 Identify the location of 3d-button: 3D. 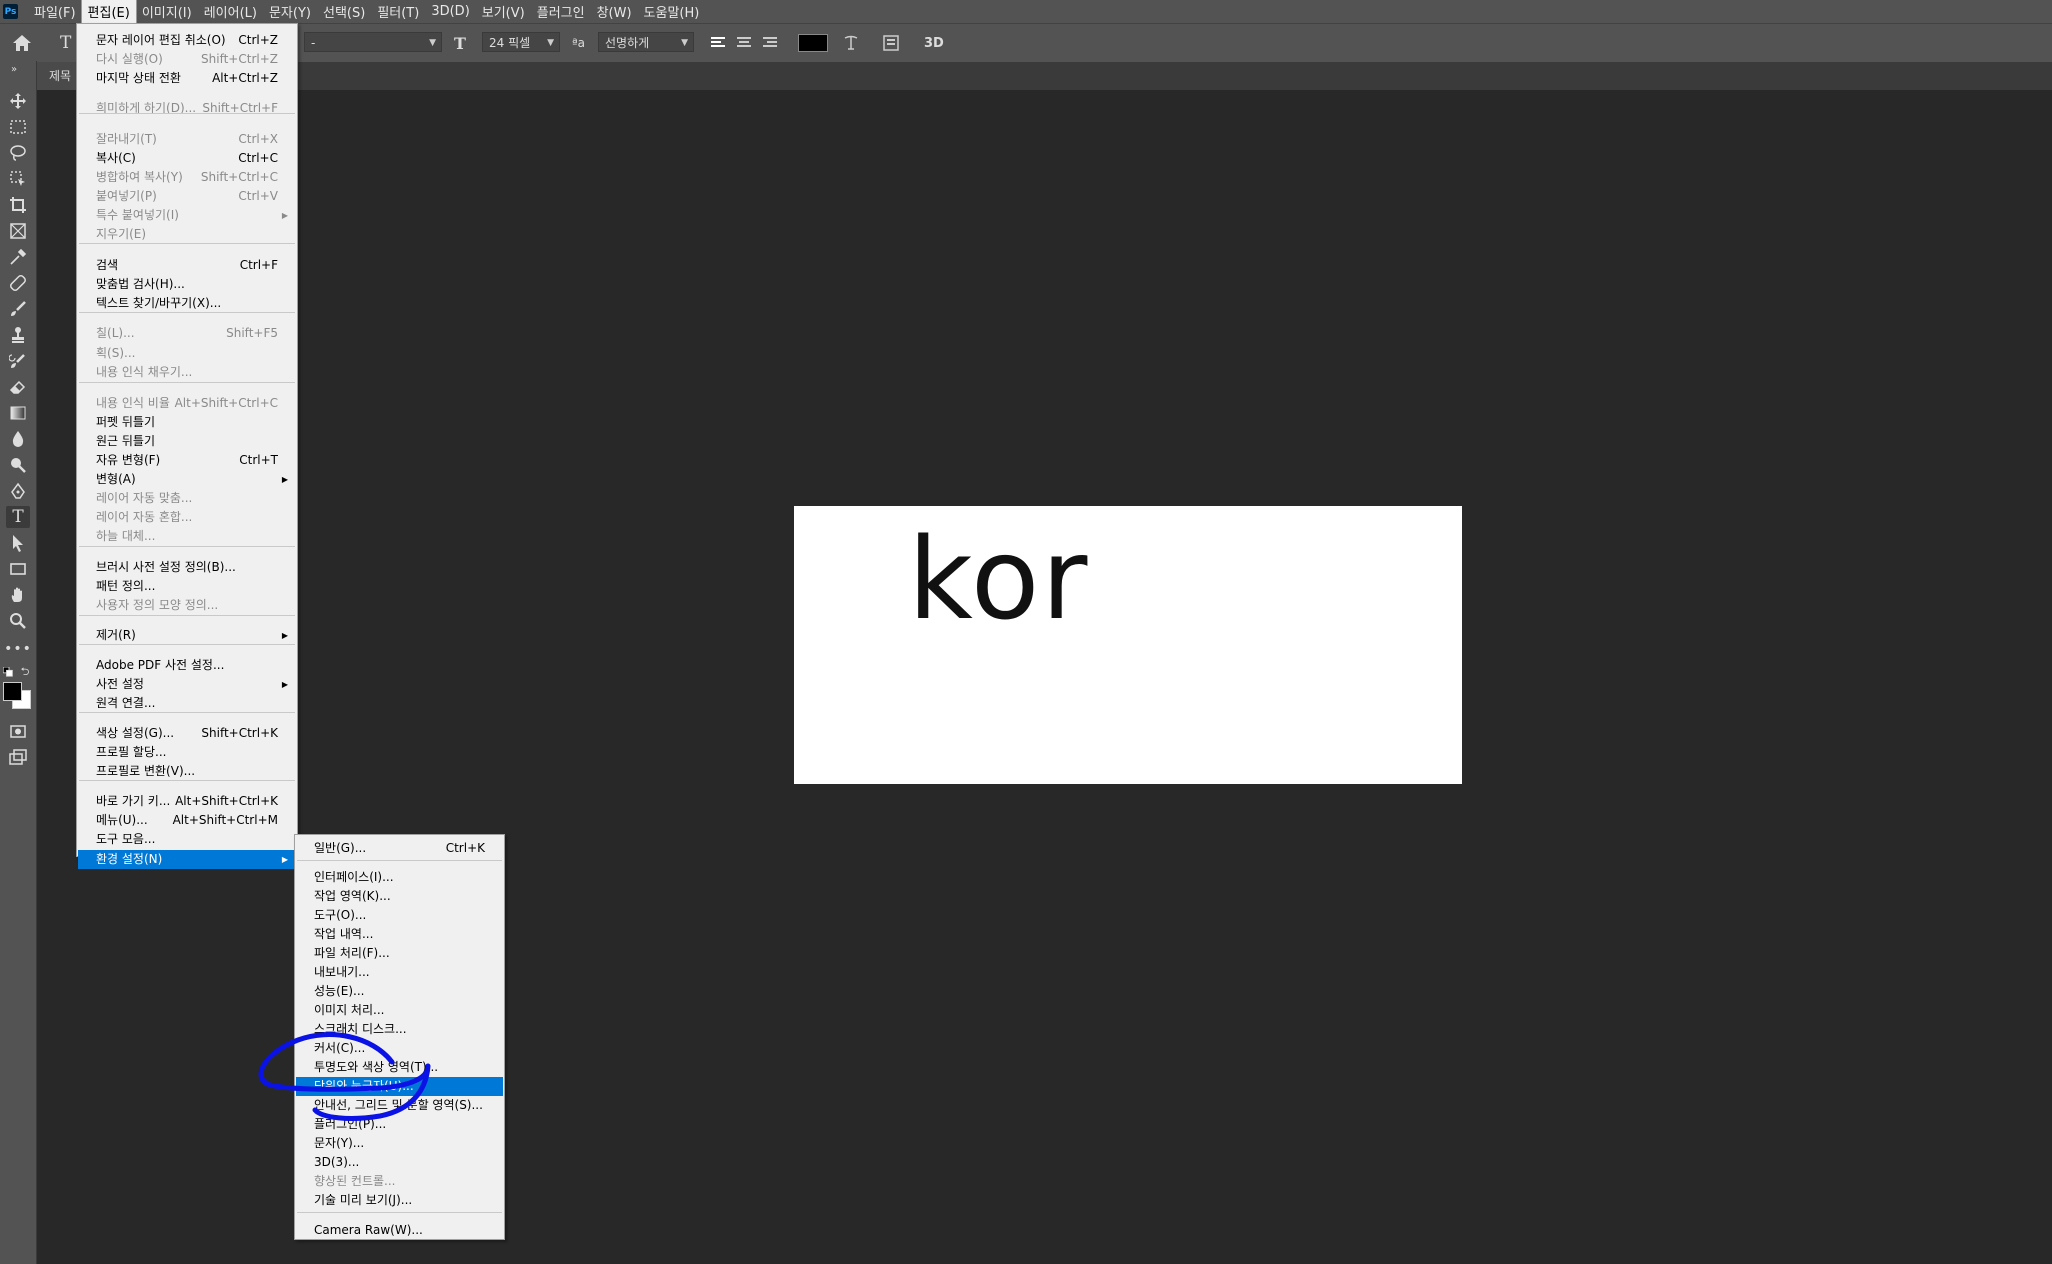
(934, 43).